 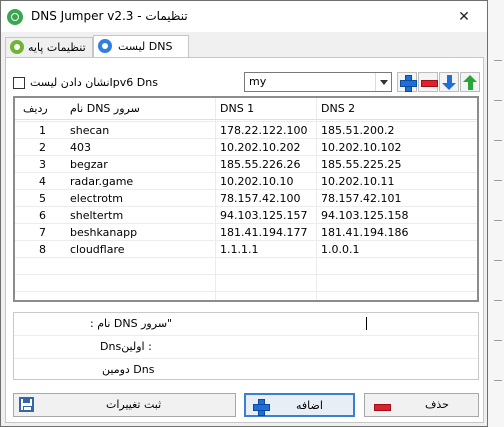 I want to click on save-disk-icon, so click(x=26, y=404).